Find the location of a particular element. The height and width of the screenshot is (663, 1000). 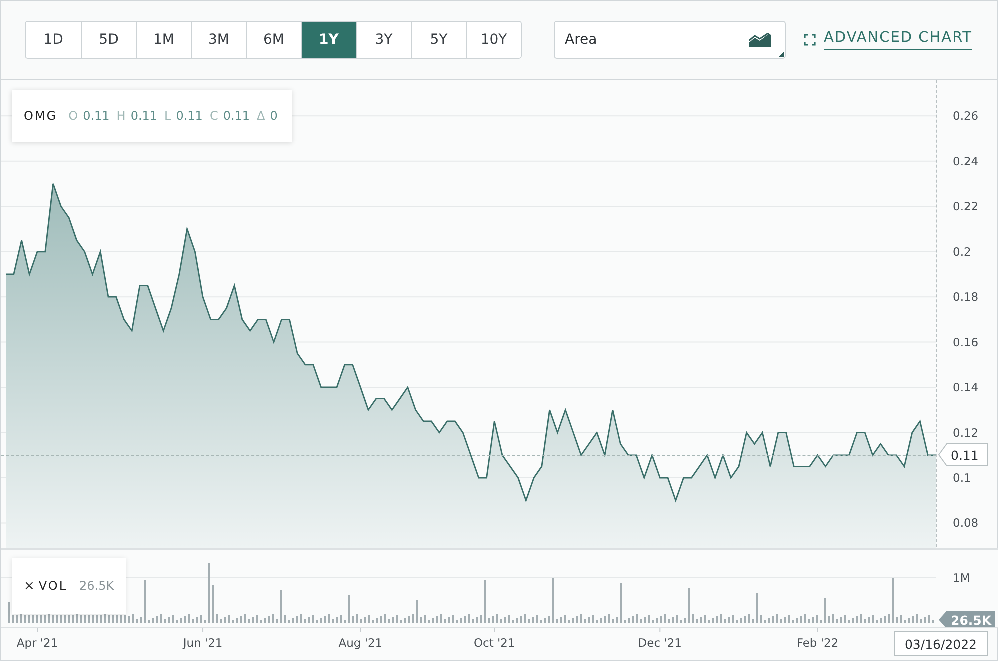

legend-key: H is located at coordinates (121, 116).